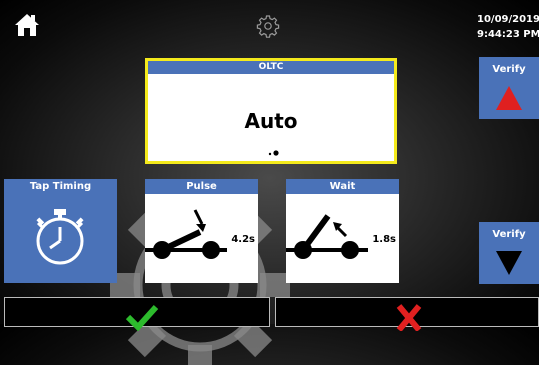 The height and width of the screenshot is (365, 539). I want to click on tap-timing-button: Tap Timing, so click(60, 231).